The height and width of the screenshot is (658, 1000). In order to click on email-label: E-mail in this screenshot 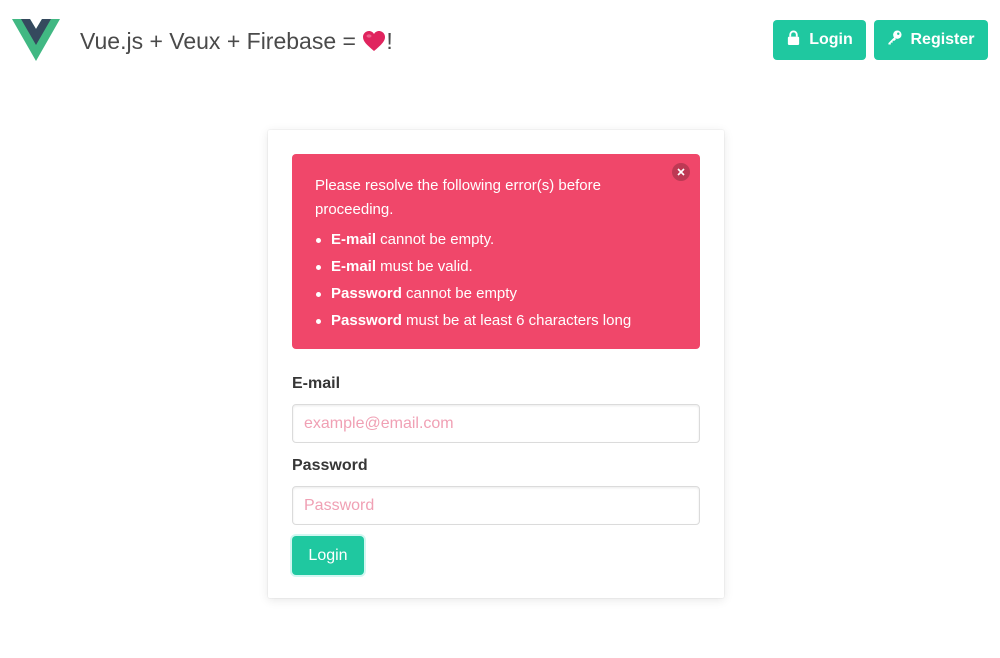, I will do `click(316, 383)`.